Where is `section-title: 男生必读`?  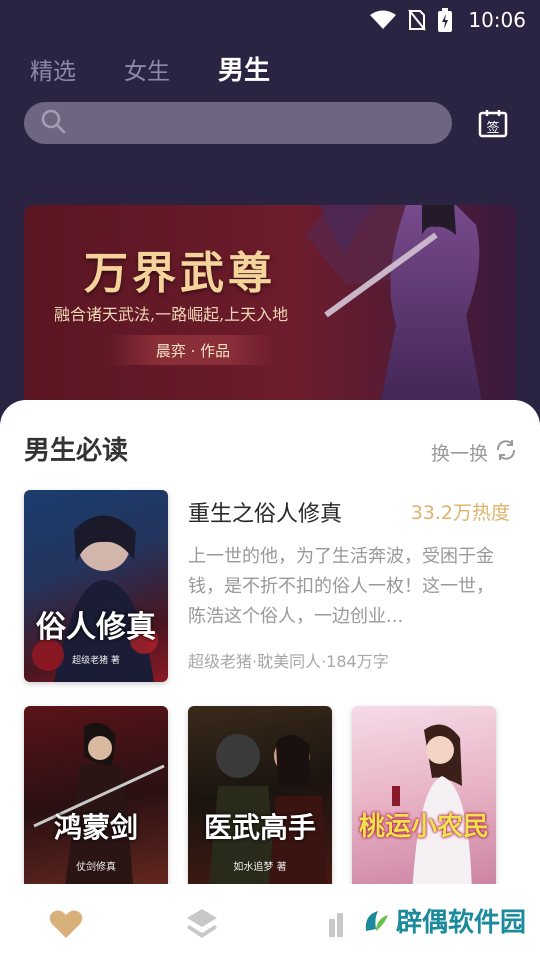 section-title: 男生必读 is located at coordinates (76, 451).